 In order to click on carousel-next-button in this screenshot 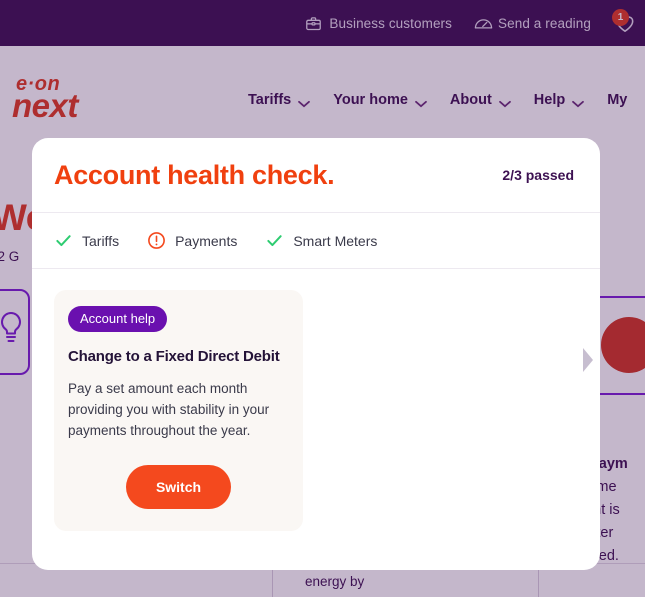, I will do `click(591, 360)`.